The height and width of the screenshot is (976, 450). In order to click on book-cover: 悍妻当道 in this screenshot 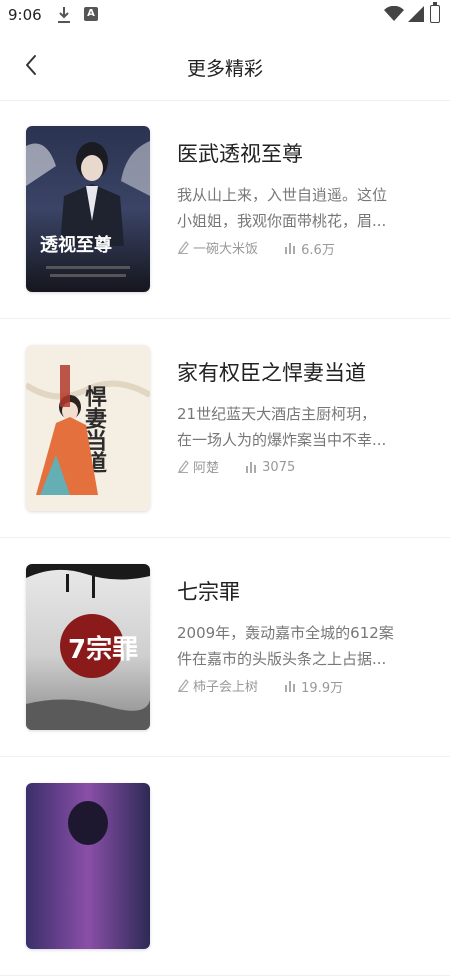, I will do `click(88, 428)`.